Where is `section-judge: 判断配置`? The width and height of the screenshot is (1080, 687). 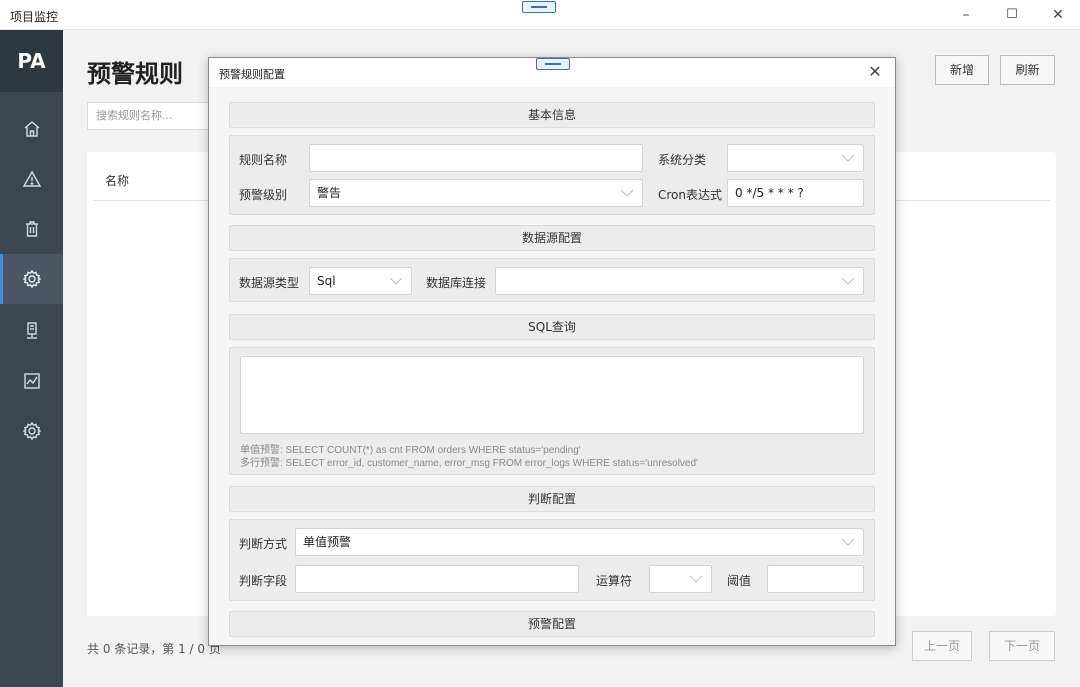 section-judge: 判断配置 is located at coordinates (552, 499).